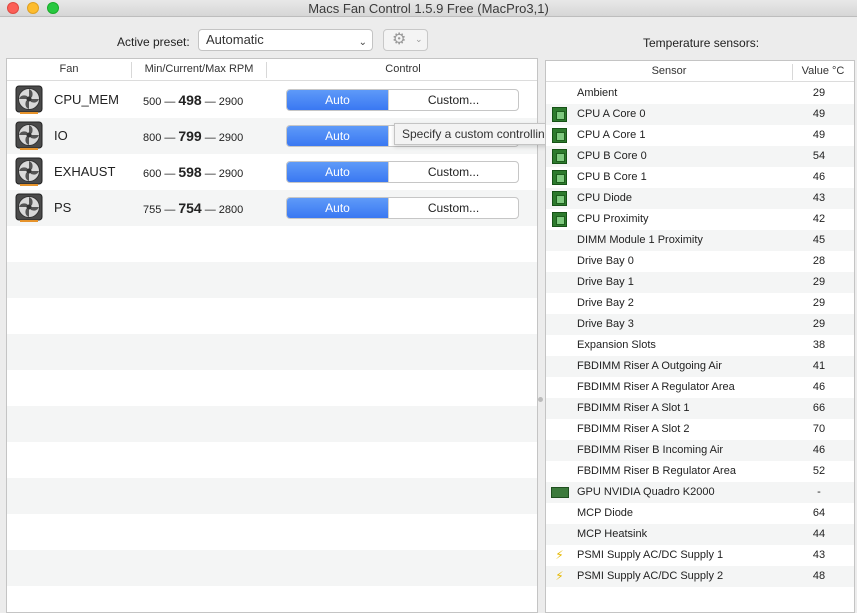 This screenshot has width=857, height=613. Describe the element at coordinates (819, 576) in the screenshot. I see `sensor-value: 48` at that location.